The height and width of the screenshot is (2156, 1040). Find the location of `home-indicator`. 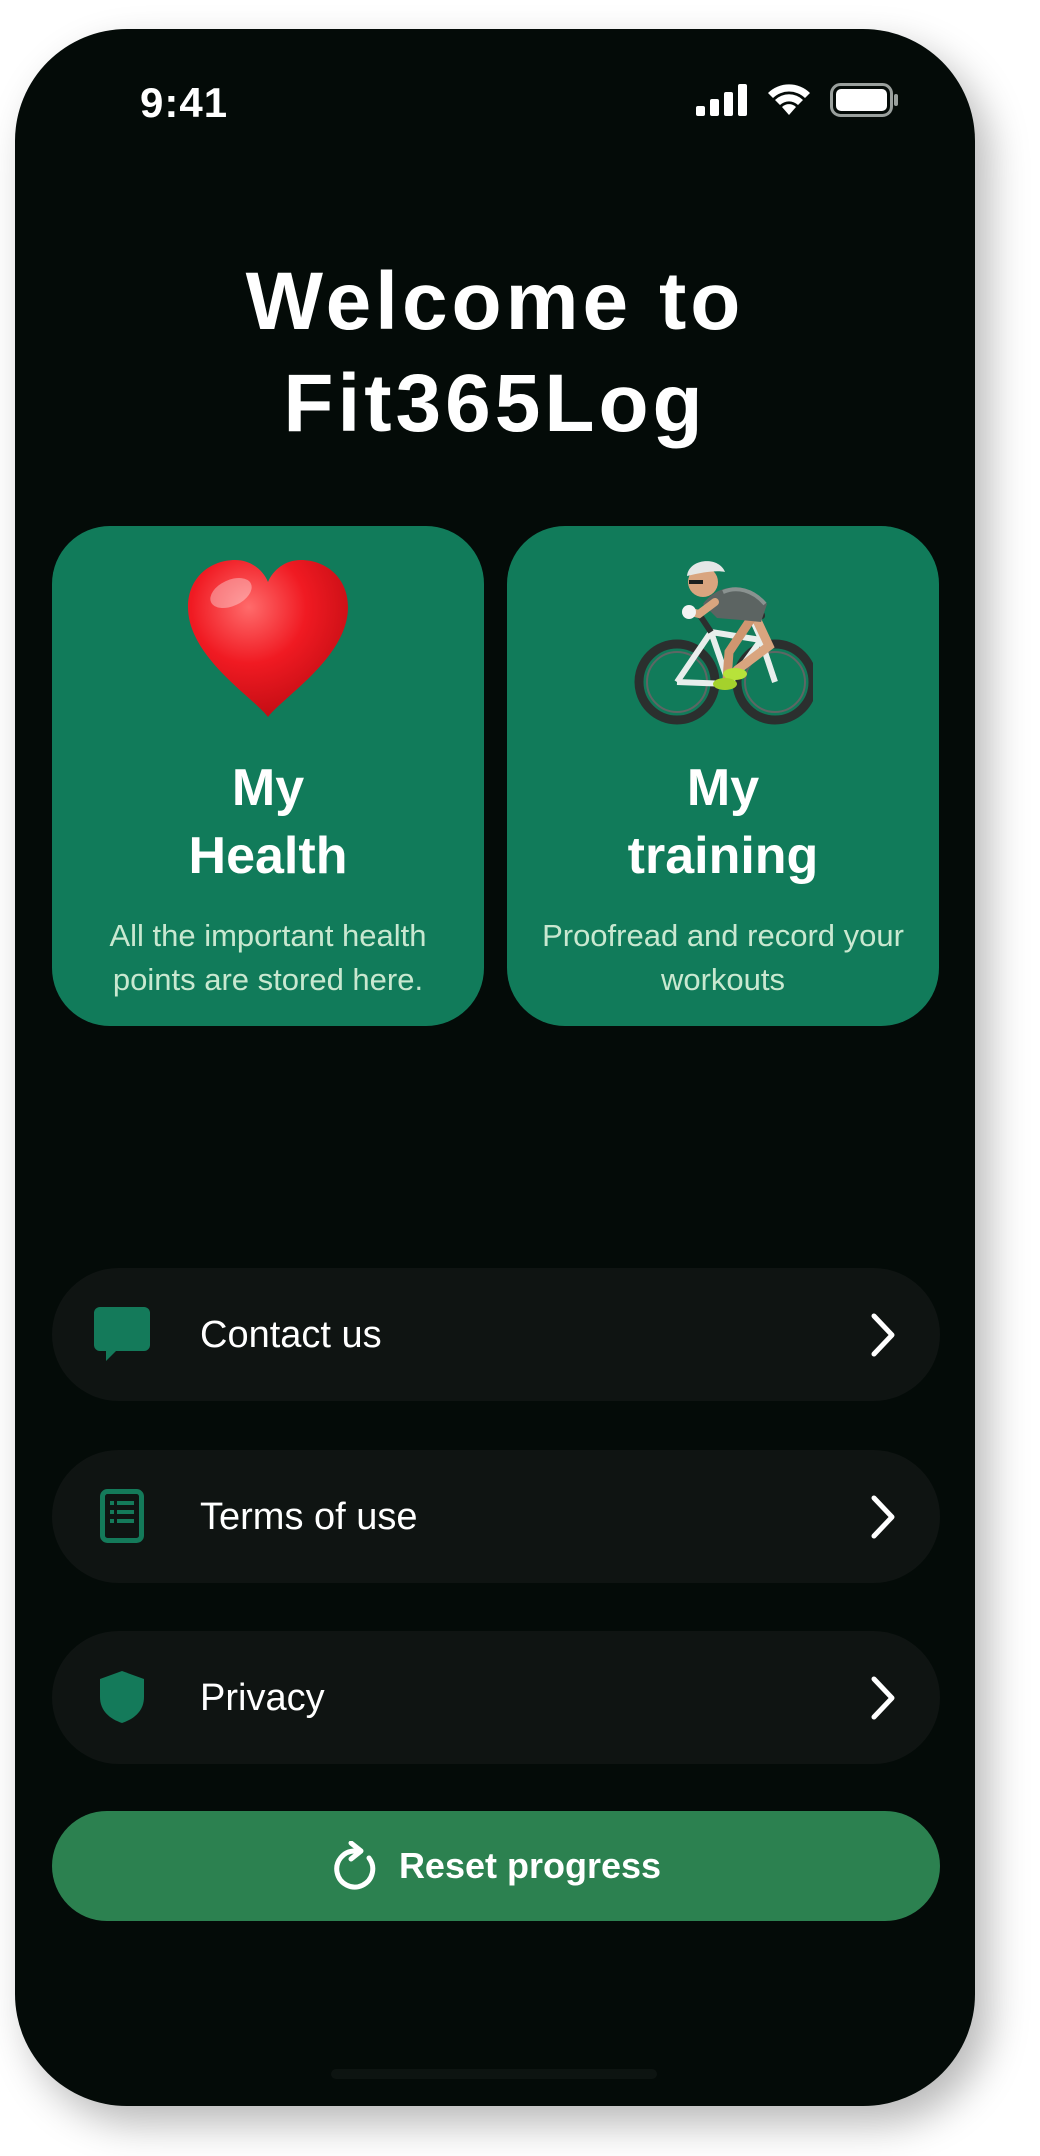

home-indicator is located at coordinates (494, 2074).